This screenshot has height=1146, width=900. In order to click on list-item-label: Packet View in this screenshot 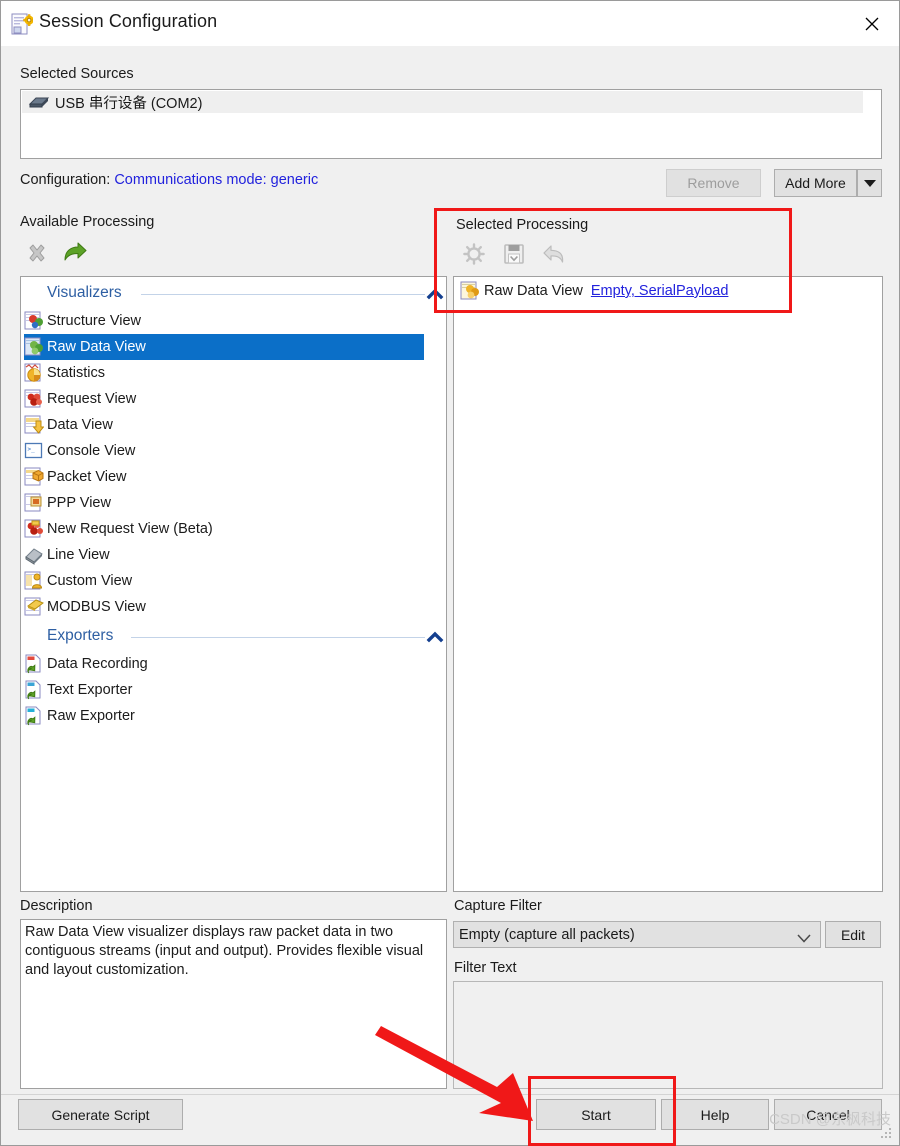, I will do `click(87, 477)`.